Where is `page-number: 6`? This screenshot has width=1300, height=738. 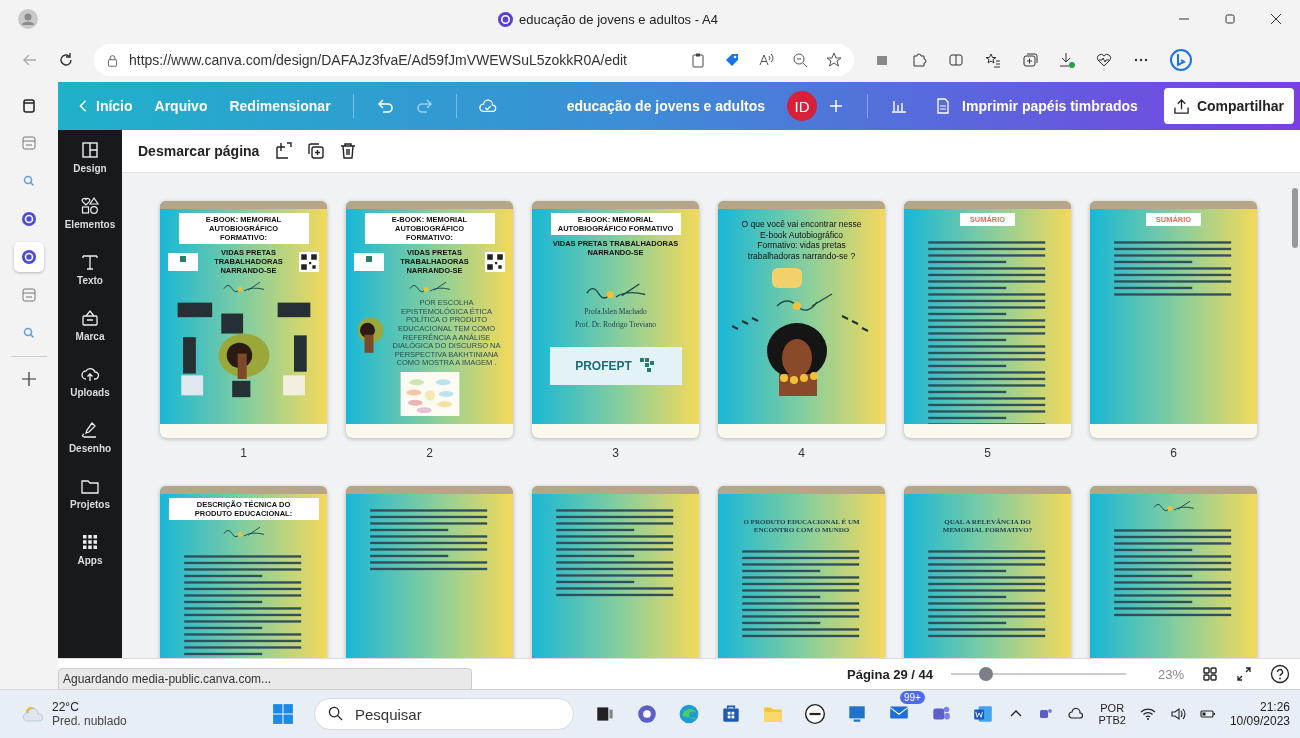
page-number: 6 is located at coordinates (1173, 453).